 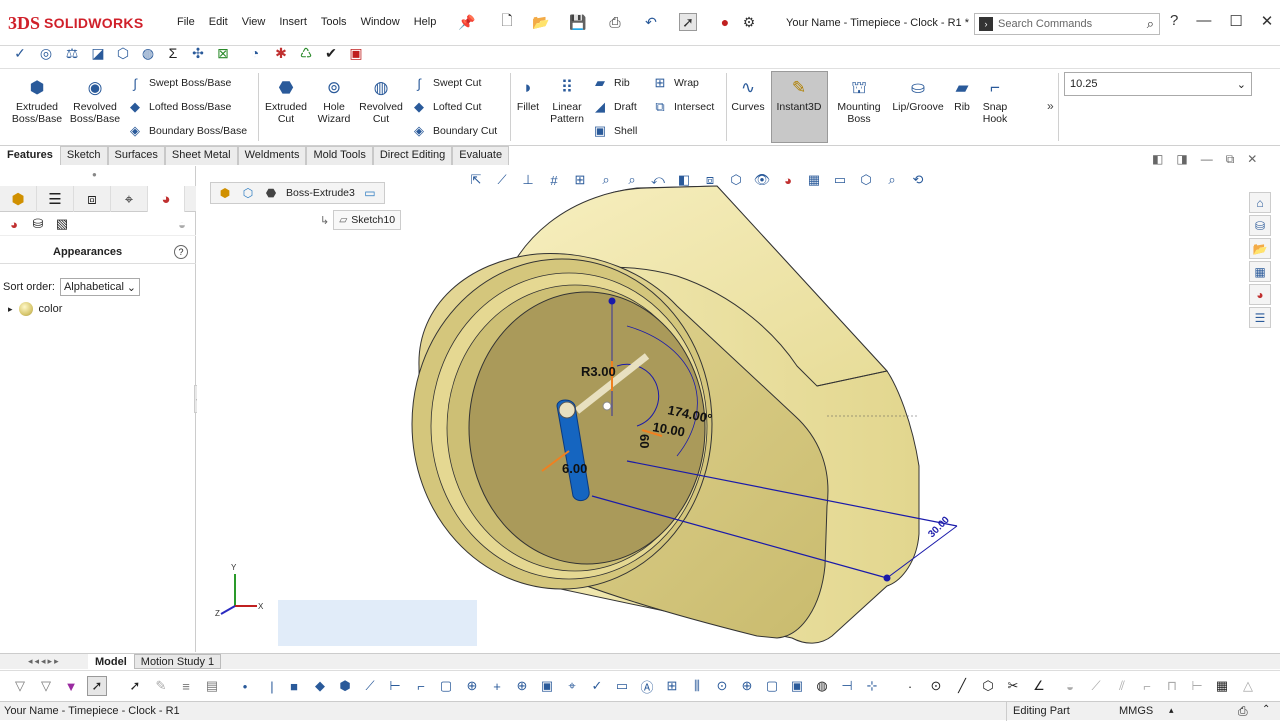 I want to click on measure-icon: ◎, so click(x=46, y=53).